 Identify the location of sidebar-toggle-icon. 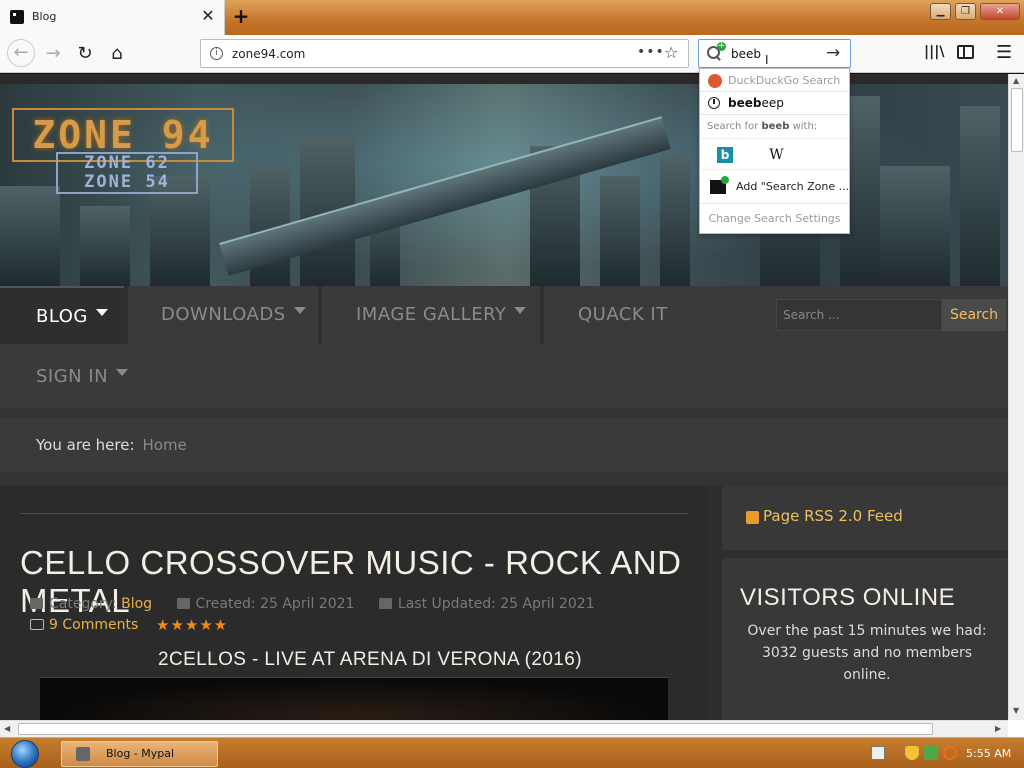
(965, 52).